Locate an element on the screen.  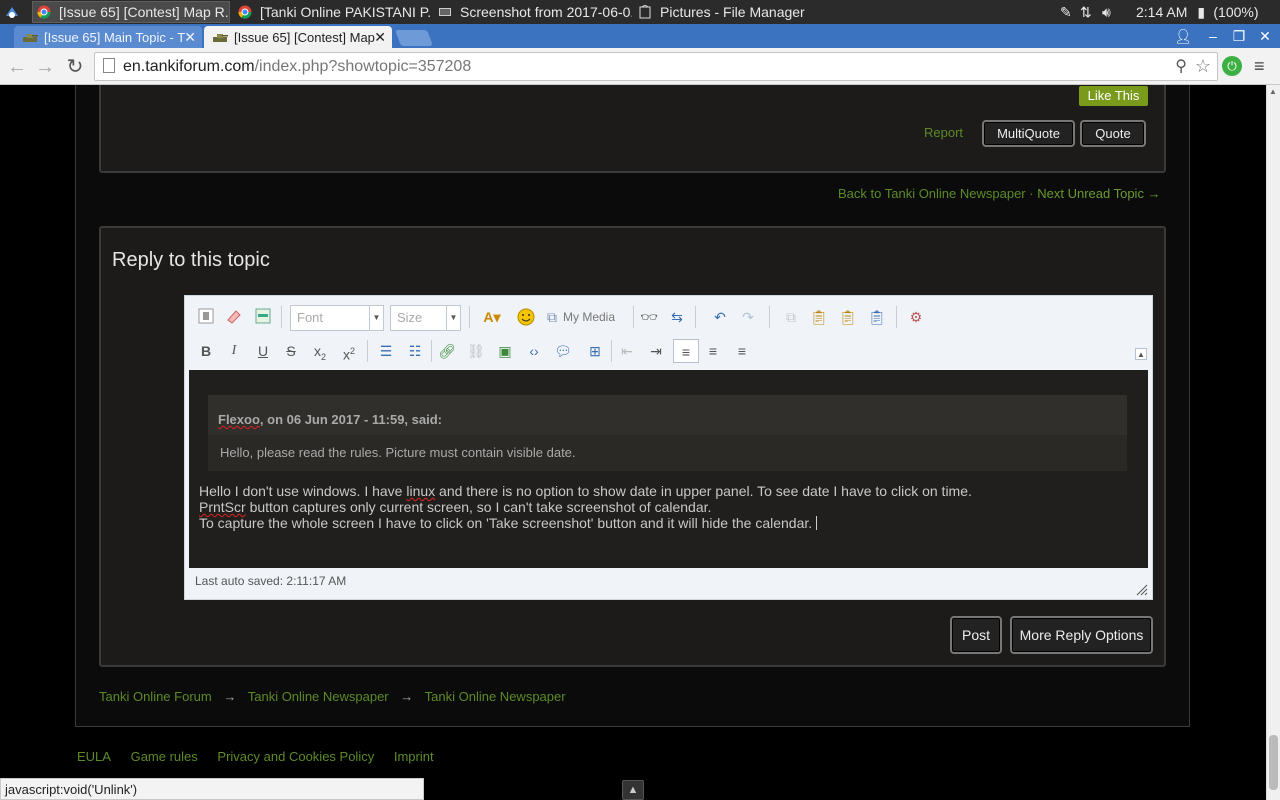
zoom-icon: ⚲ is located at coordinates (1181, 66).